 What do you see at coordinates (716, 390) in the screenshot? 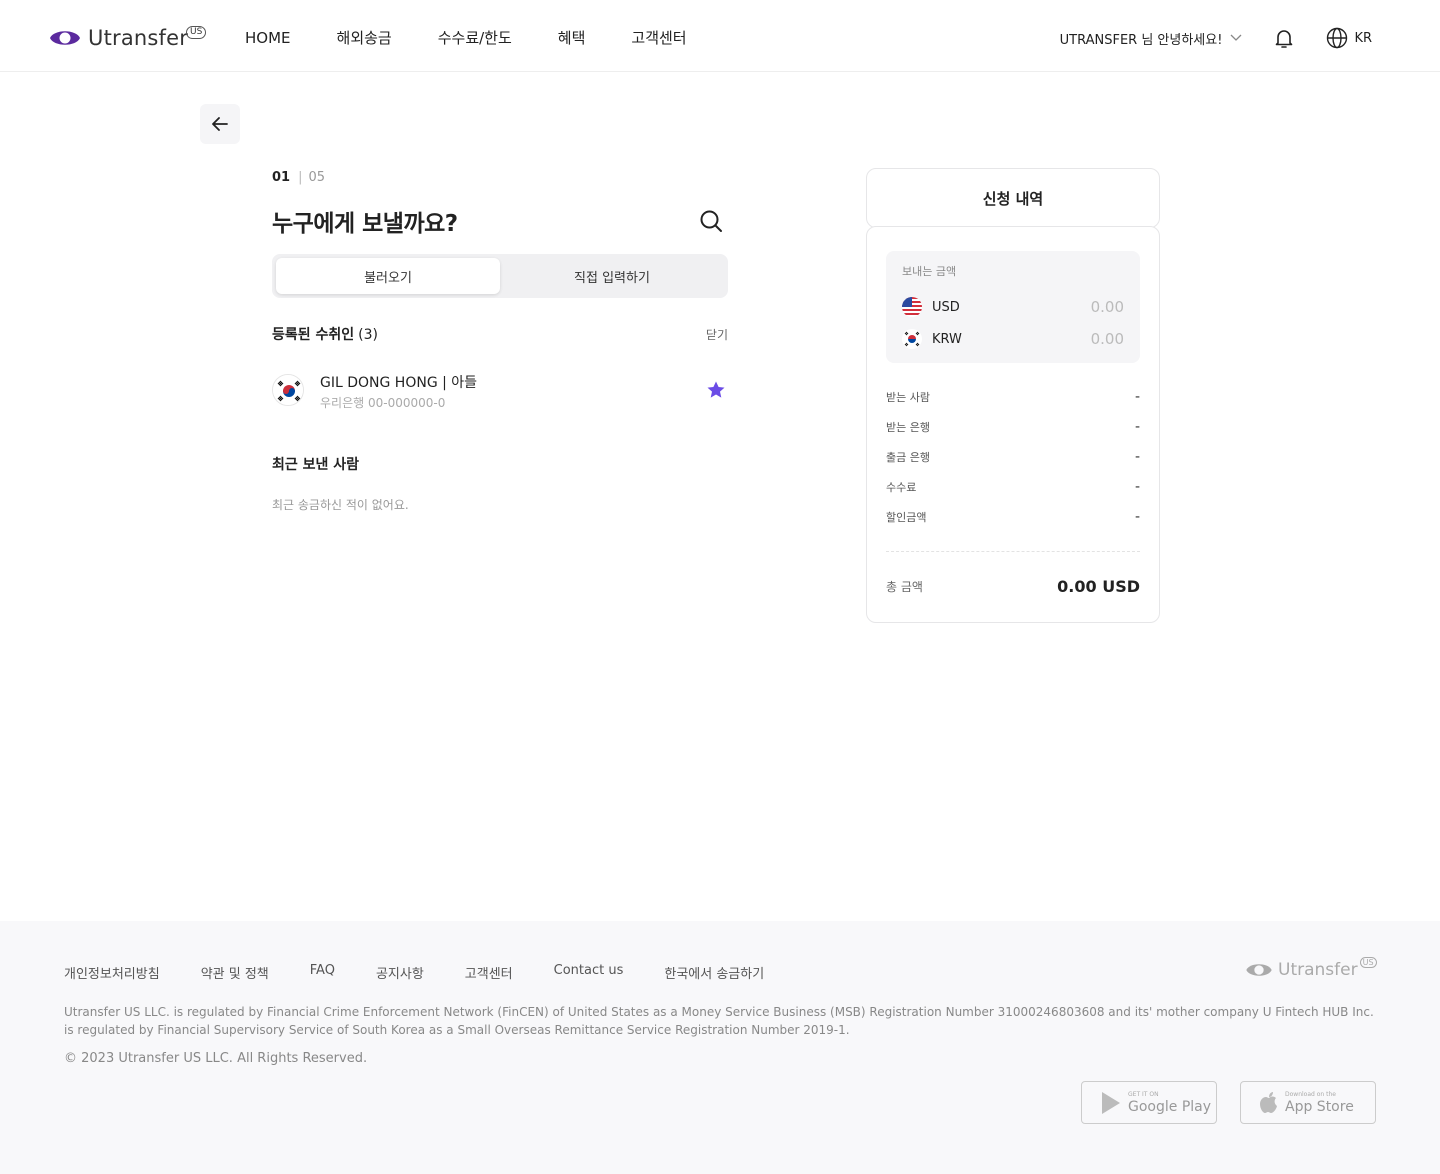
I see `star-icon` at bounding box center [716, 390].